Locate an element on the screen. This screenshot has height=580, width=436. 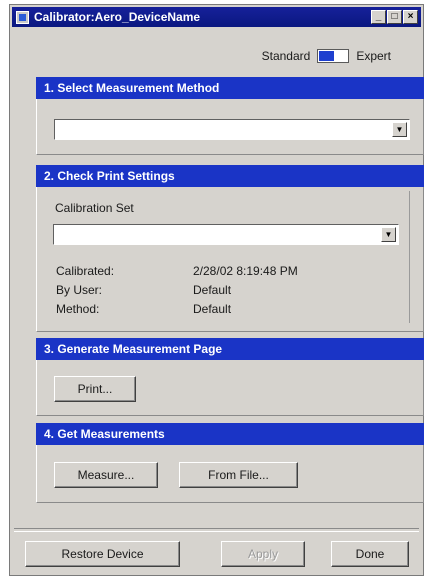
by-user-value: Default is located at coordinates (212, 290).